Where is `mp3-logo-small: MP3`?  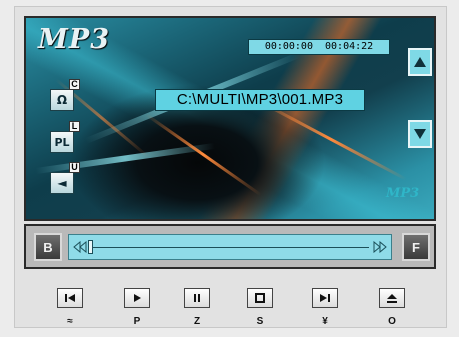 mp3-logo-small: MP3 is located at coordinates (403, 193).